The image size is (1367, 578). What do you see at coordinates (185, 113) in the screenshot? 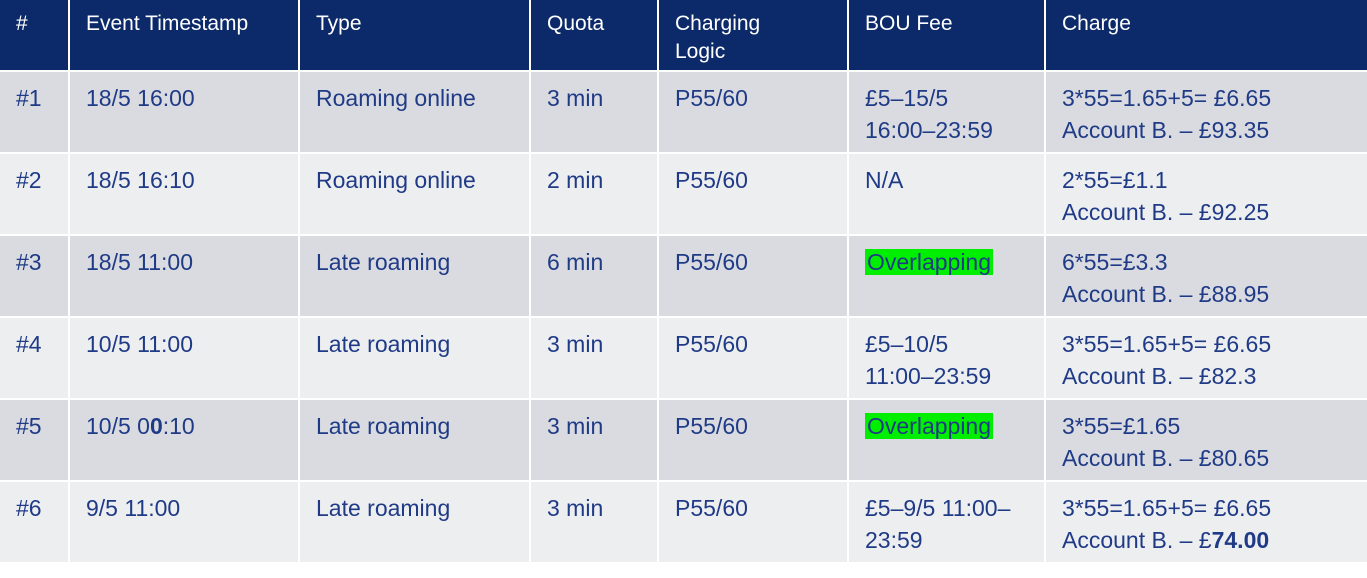
I see `cell-timestamp: 18/5 16:00` at bounding box center [185, 113].